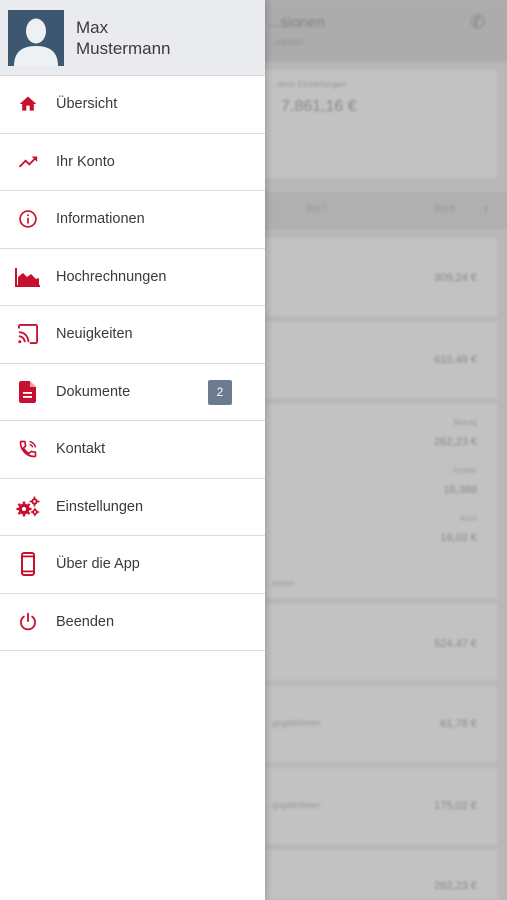 The height and width of the screenshot is (900, 507). Describe the element at coordinates (28, 507) in the screenshot. I see `gears-icon` at that location.